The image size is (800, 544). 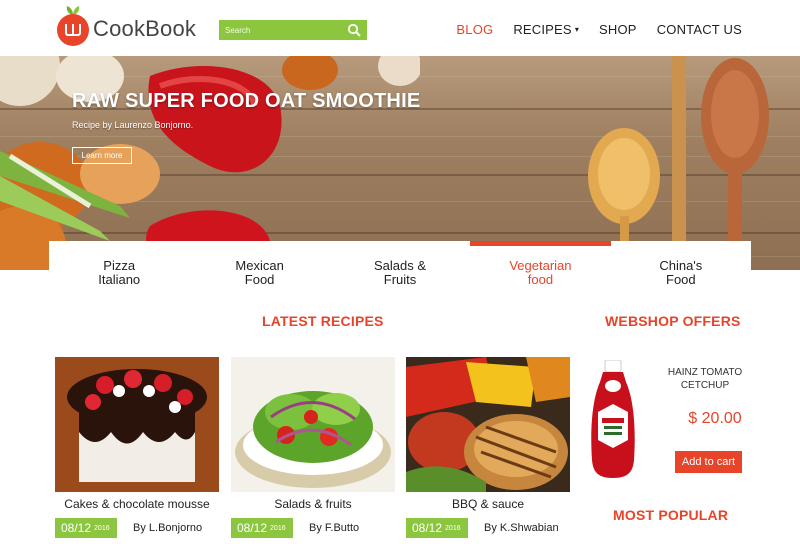 I want to click on tab-salads: Salads & Fruits, so click(x=400, y=270).